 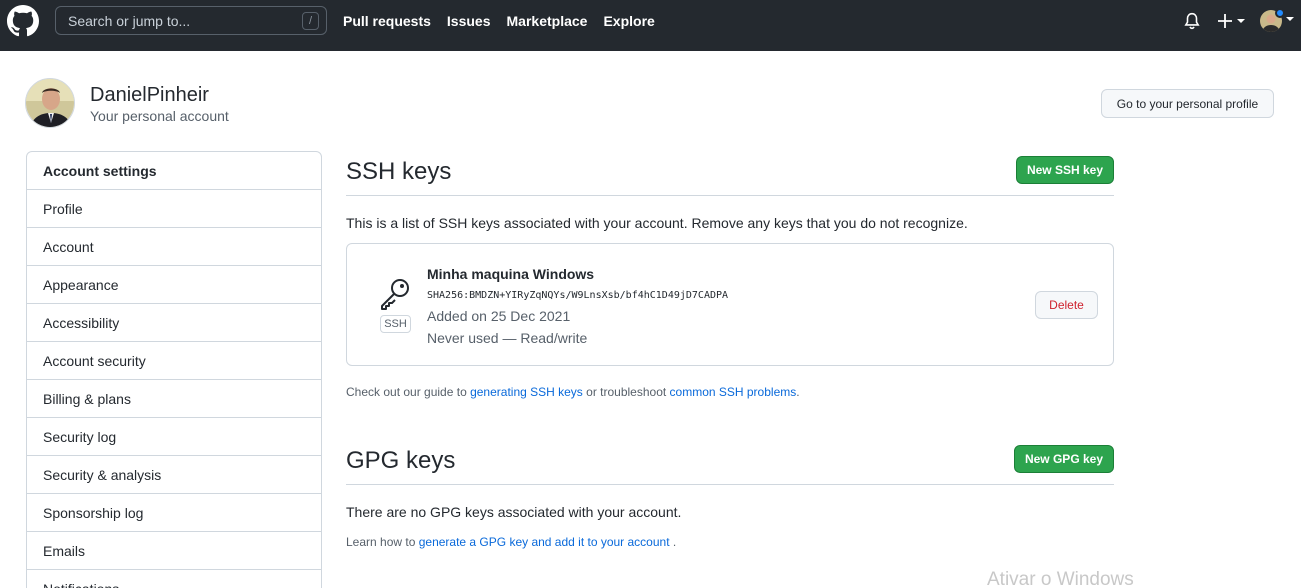 I want to click on gpg-learn-prefix: Learn how to, so click(x=382, y=542).